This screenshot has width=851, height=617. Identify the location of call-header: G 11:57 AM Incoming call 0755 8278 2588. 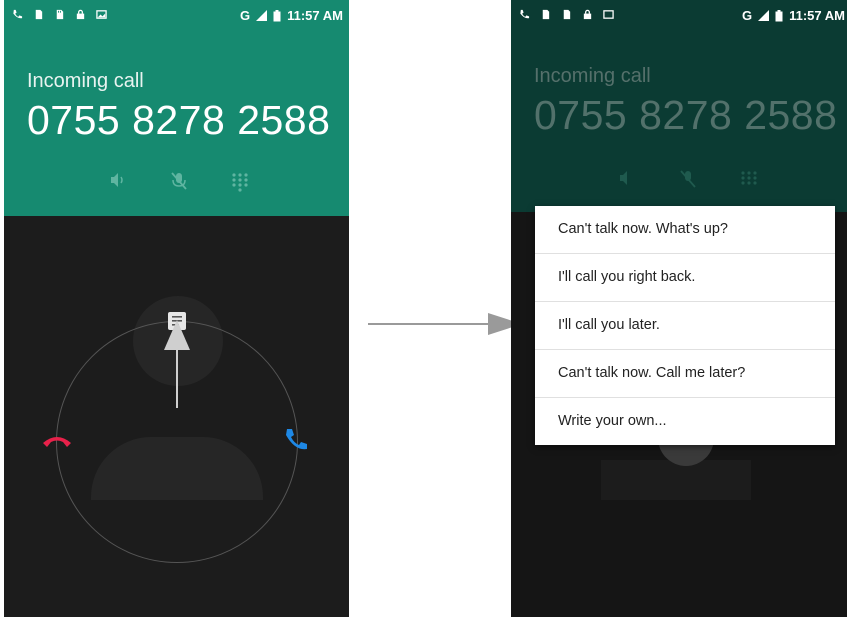
(176, 108).